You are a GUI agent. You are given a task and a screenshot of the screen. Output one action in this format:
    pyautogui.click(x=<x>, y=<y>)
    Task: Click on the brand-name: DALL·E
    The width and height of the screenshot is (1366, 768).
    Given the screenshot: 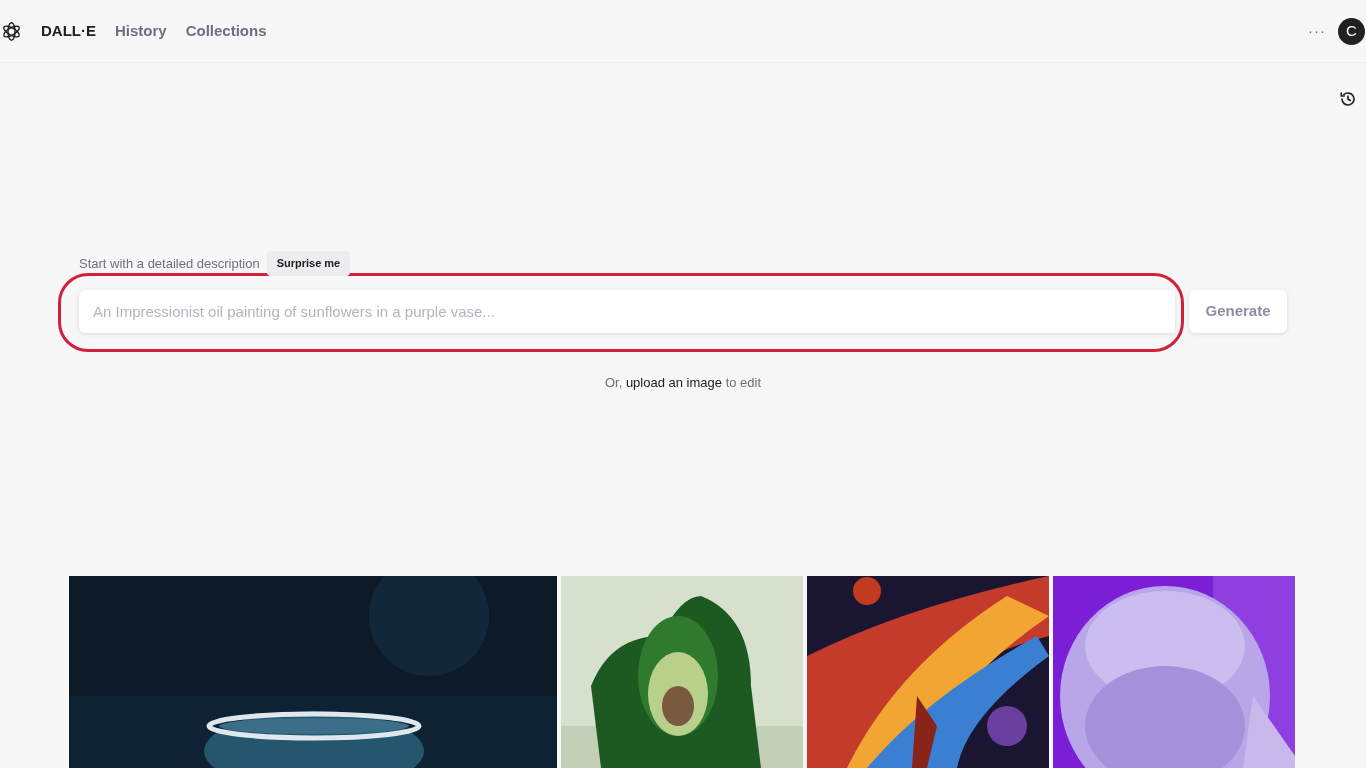 What is the action you would take?
    pyautogui.click(x=68, y=30)
    